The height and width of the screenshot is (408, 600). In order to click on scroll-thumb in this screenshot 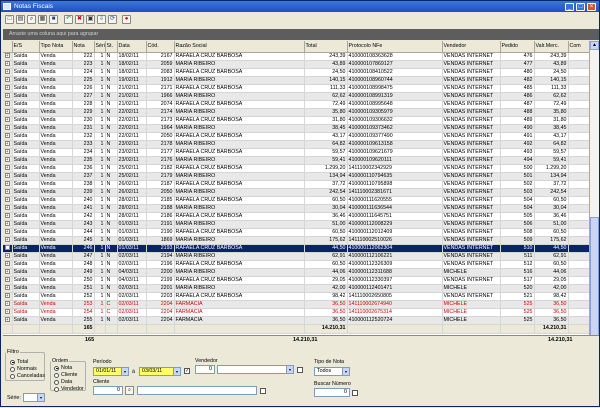, I will do `click(594, 277)`.